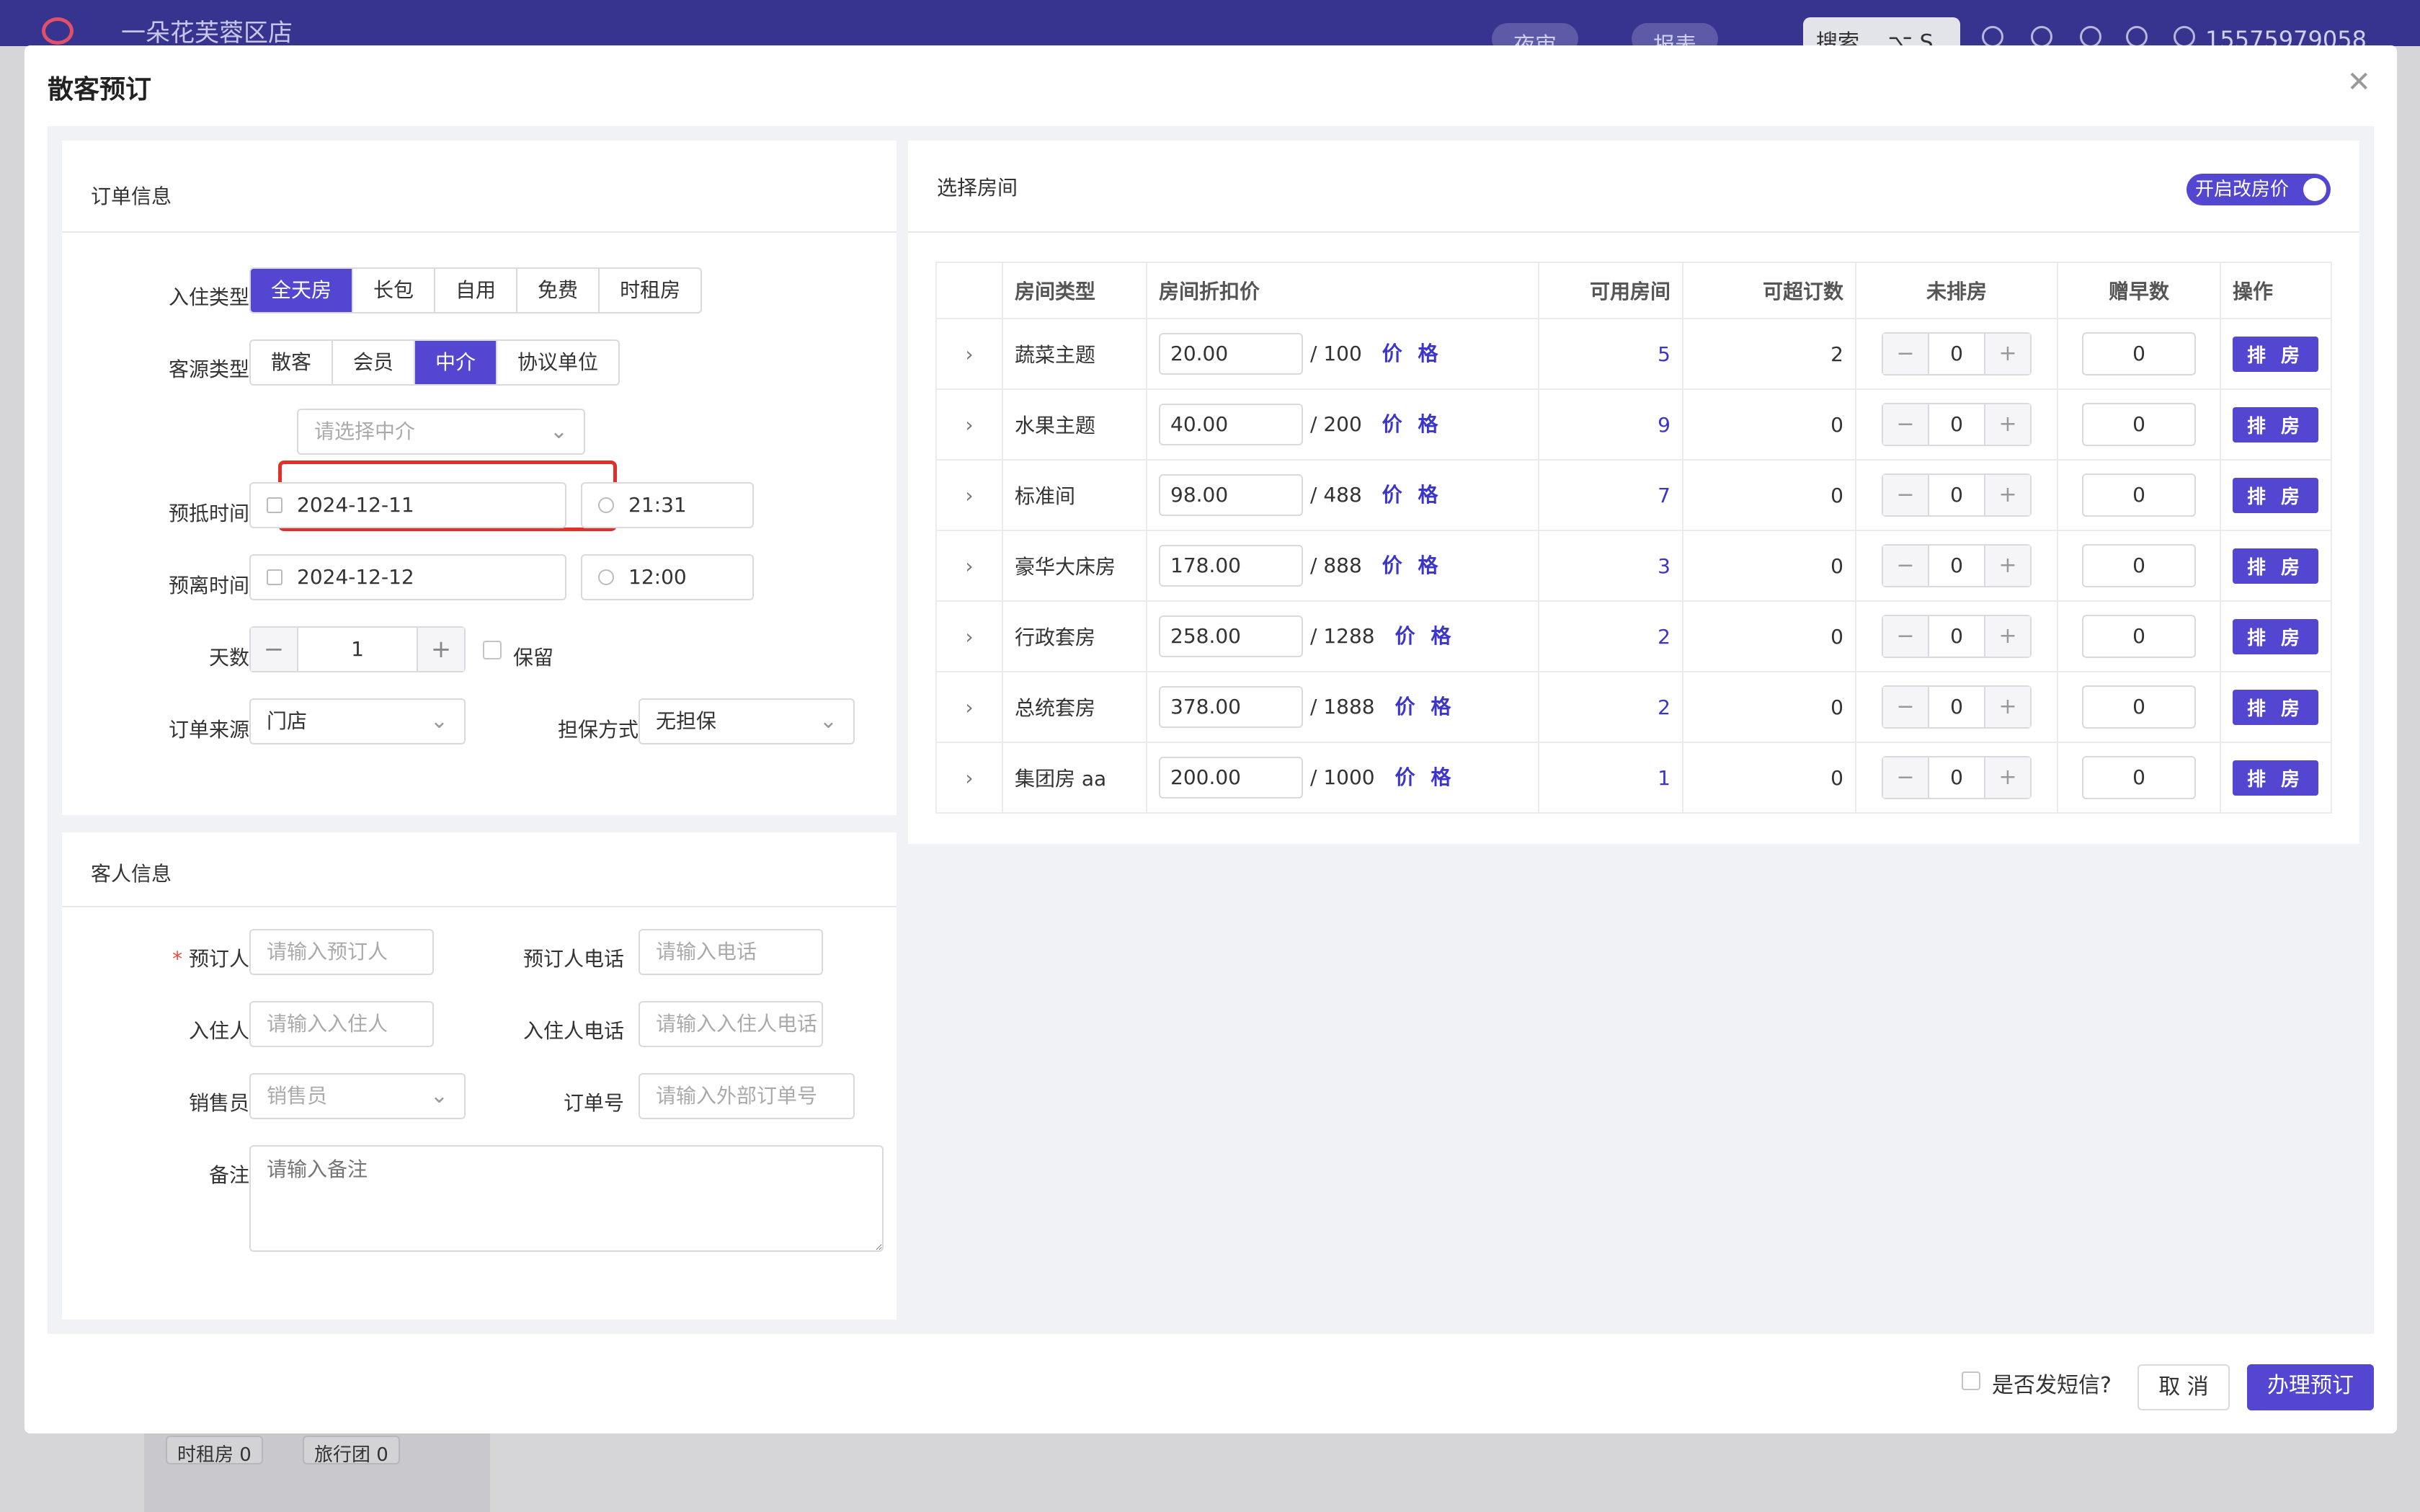  I want to click on source-type-member: 会员, so click(374, 363).